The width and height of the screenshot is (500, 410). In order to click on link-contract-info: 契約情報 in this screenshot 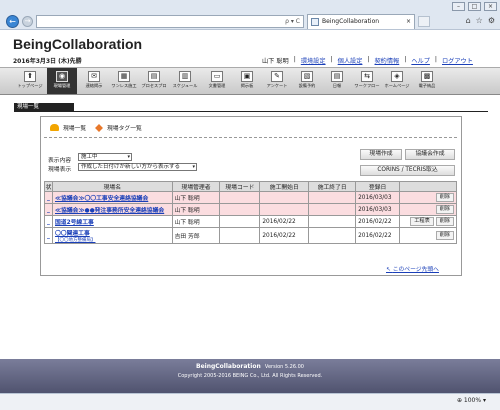, I will do `click(387, 60)`.